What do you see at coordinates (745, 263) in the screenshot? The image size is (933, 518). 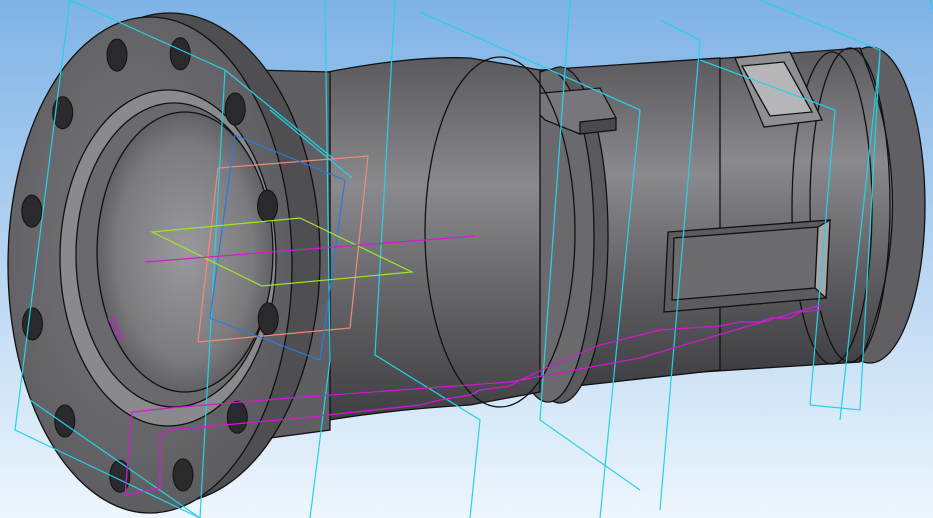 I see `side-slot-inner` at bounding box center [745, 263].